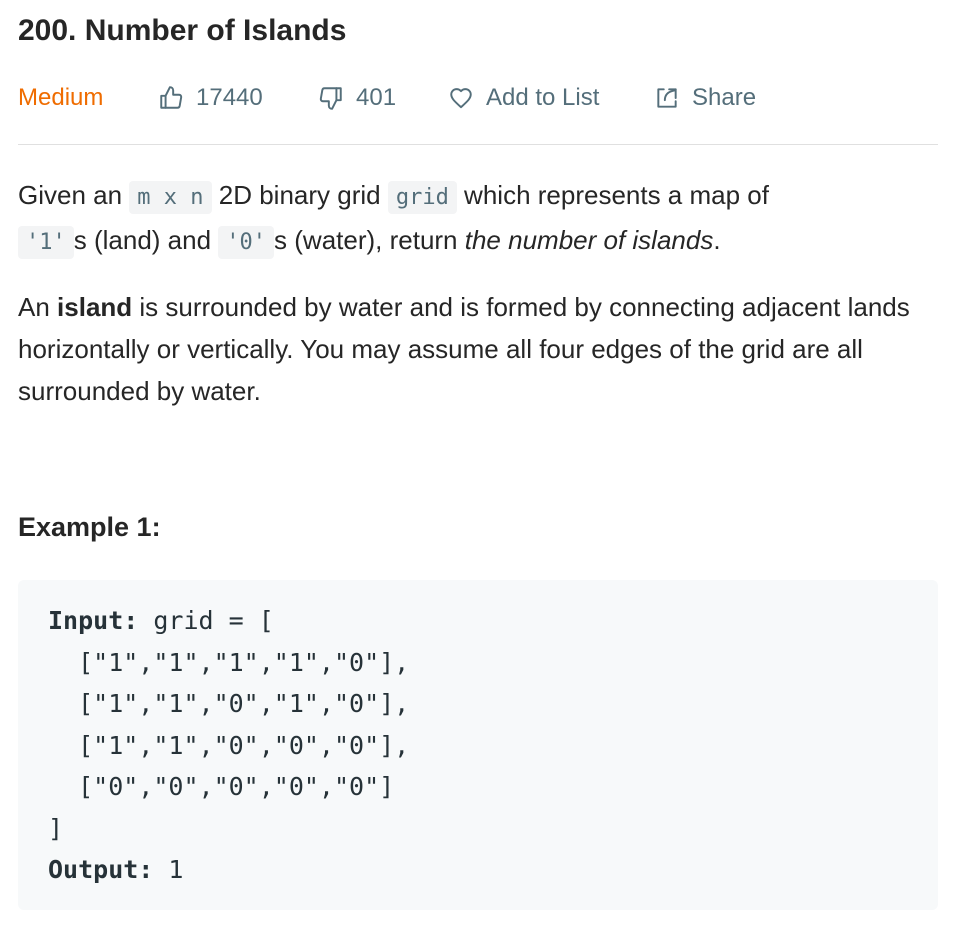  I want to click on add-to-list-button: Add to List, so click(523, 98).